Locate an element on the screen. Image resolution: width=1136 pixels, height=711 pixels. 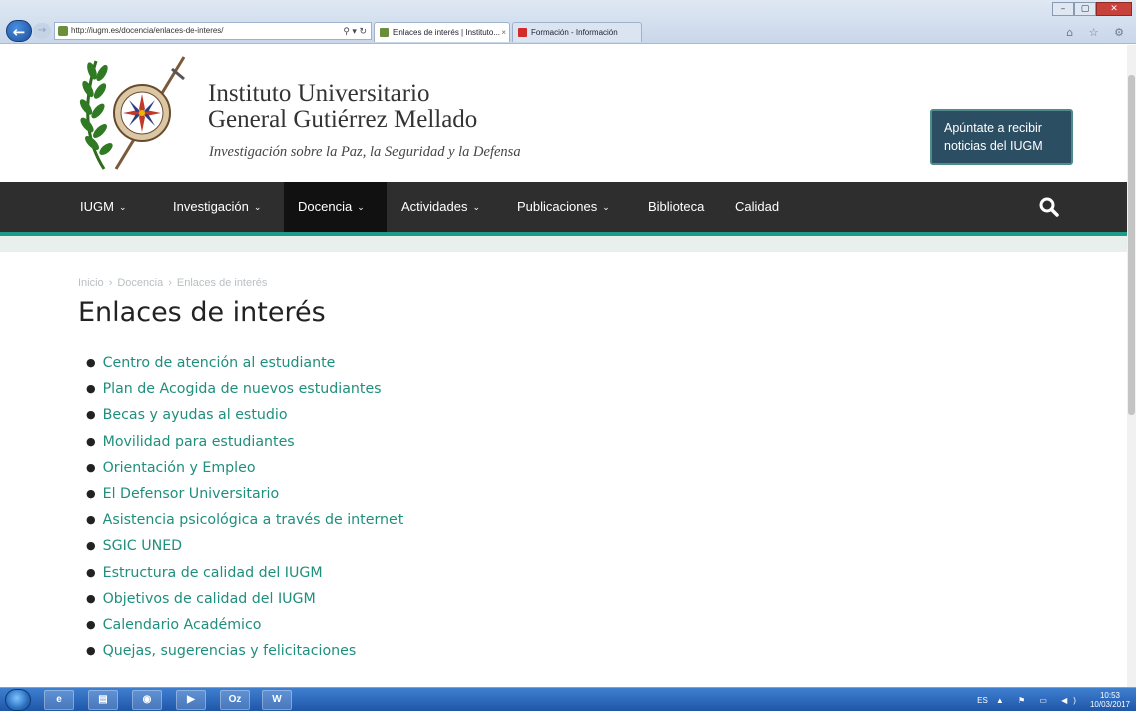
page-scrollbar is located at coordinates (1131, 366).